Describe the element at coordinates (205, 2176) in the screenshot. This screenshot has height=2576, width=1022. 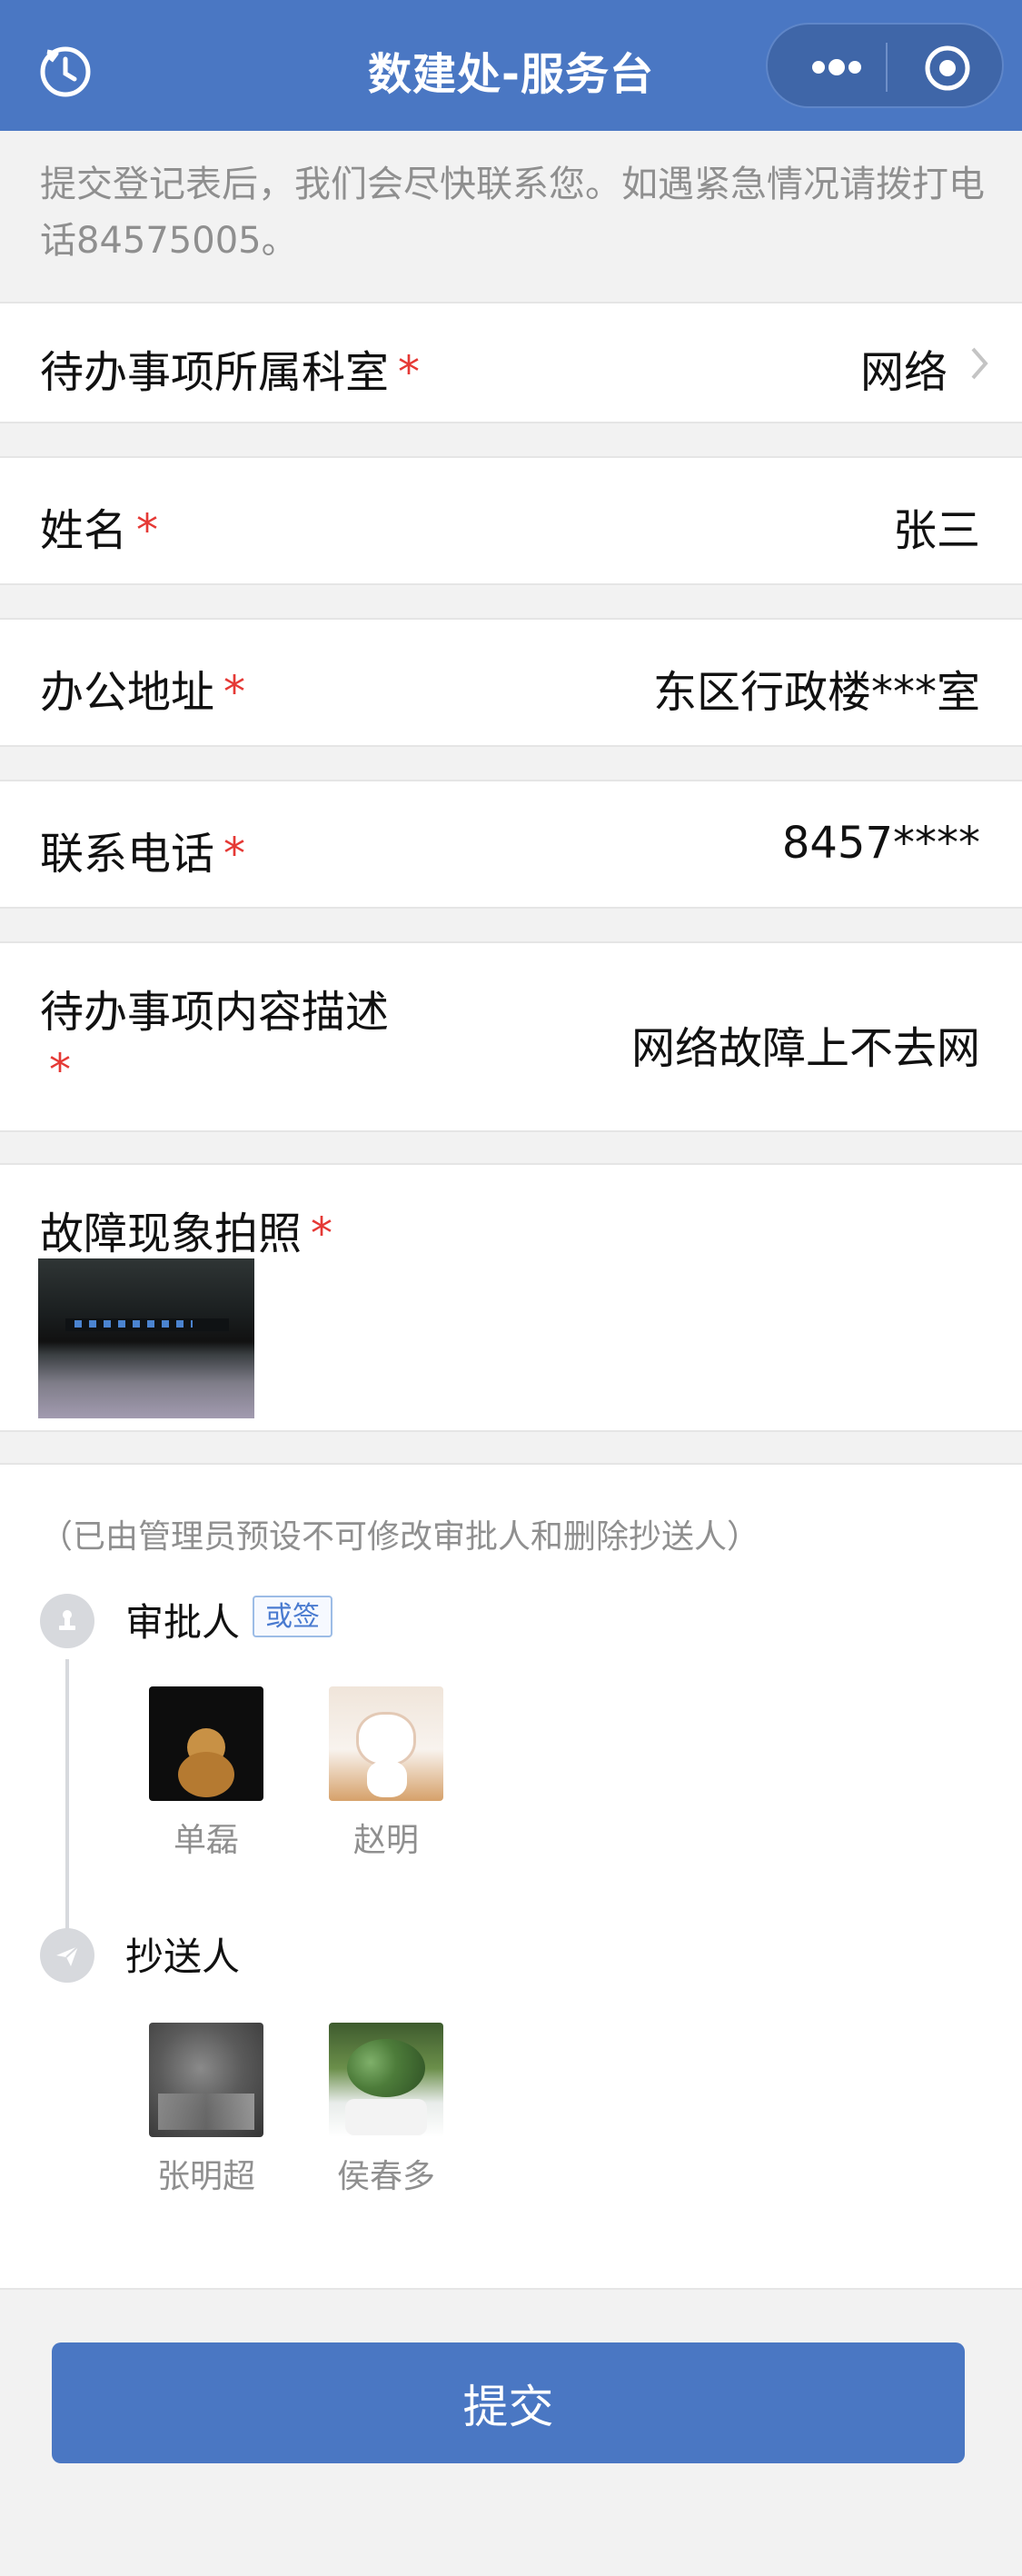
I see `cc-name: 张明超` at that location.